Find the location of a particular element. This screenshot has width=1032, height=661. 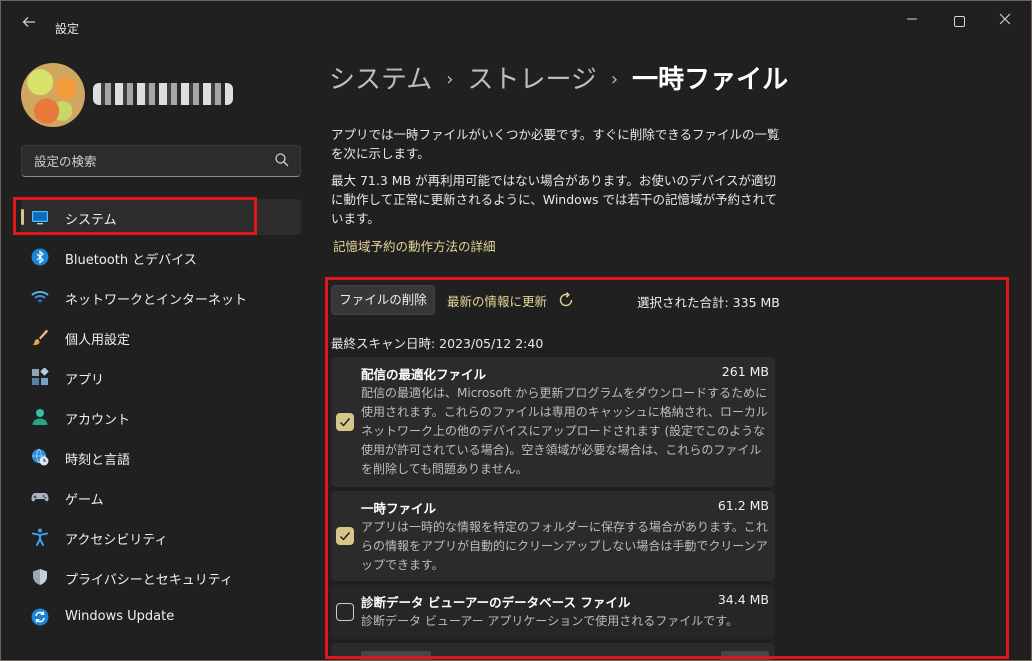

sidebar-item-accounts: アカウント is located at coordinates (161, 417).